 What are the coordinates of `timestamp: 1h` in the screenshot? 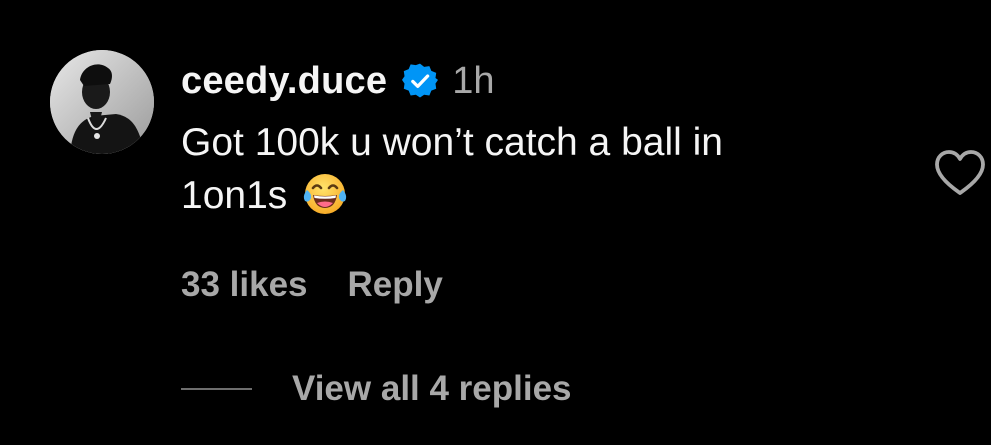 It's located at (473, 80).